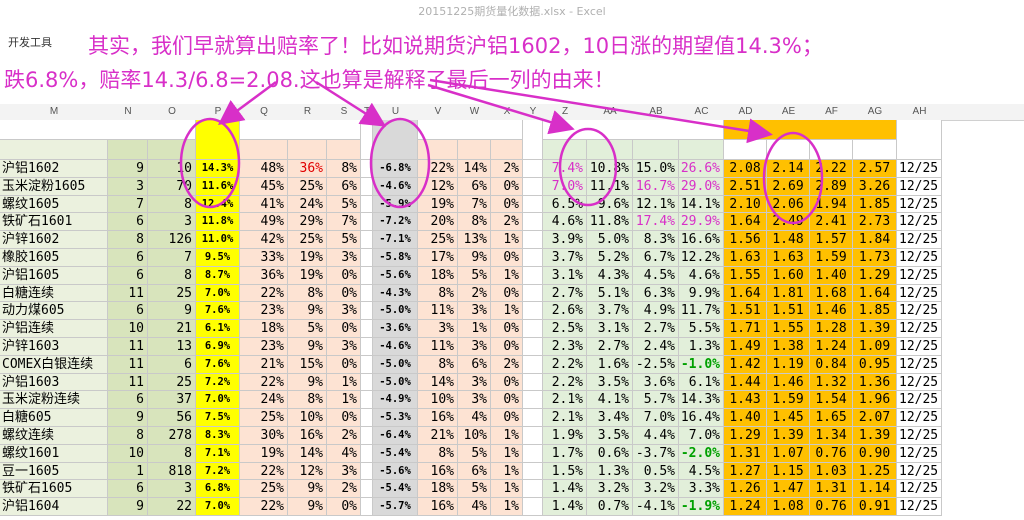 This screenshot has width=1024, height=520. I want to click on cell-ratio: 2.07, so click(875, 418).